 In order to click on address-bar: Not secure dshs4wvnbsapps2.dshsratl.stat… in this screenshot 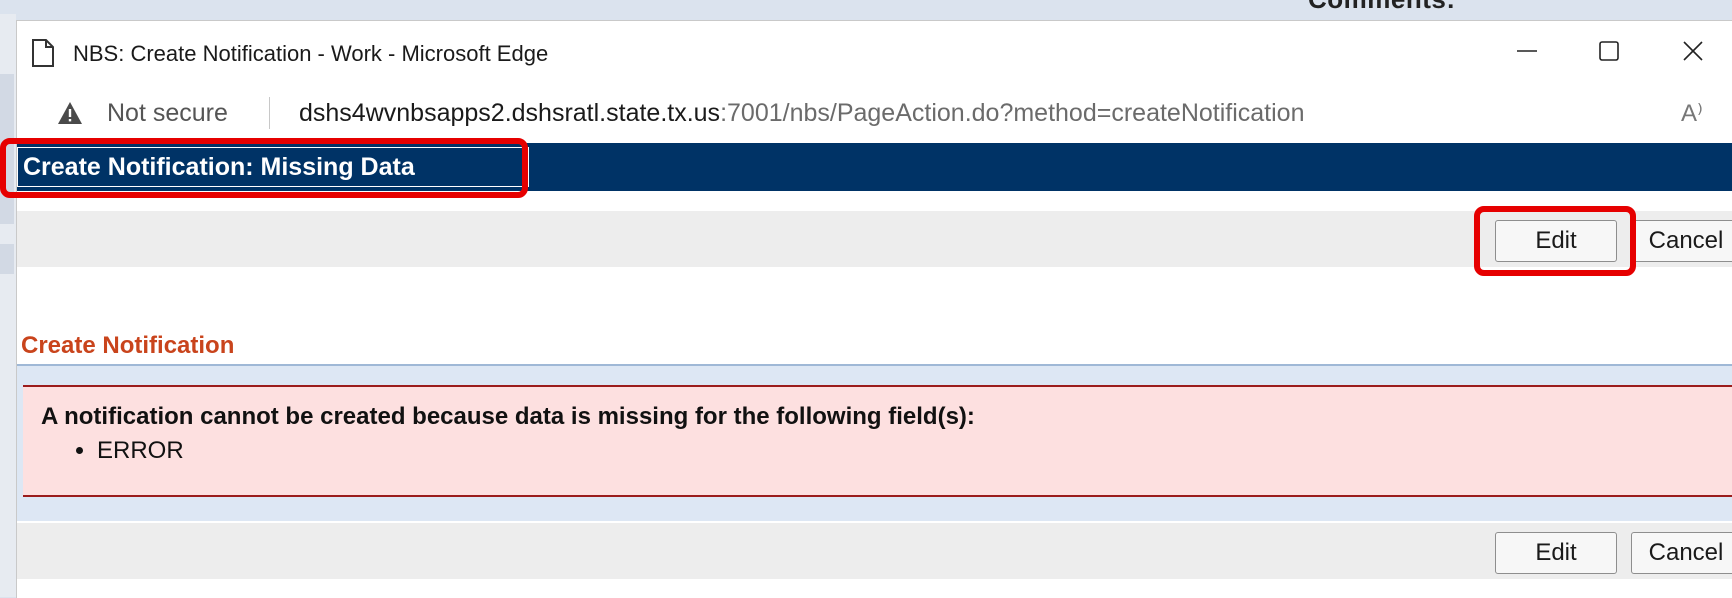, I will do `click(874, 114)`.